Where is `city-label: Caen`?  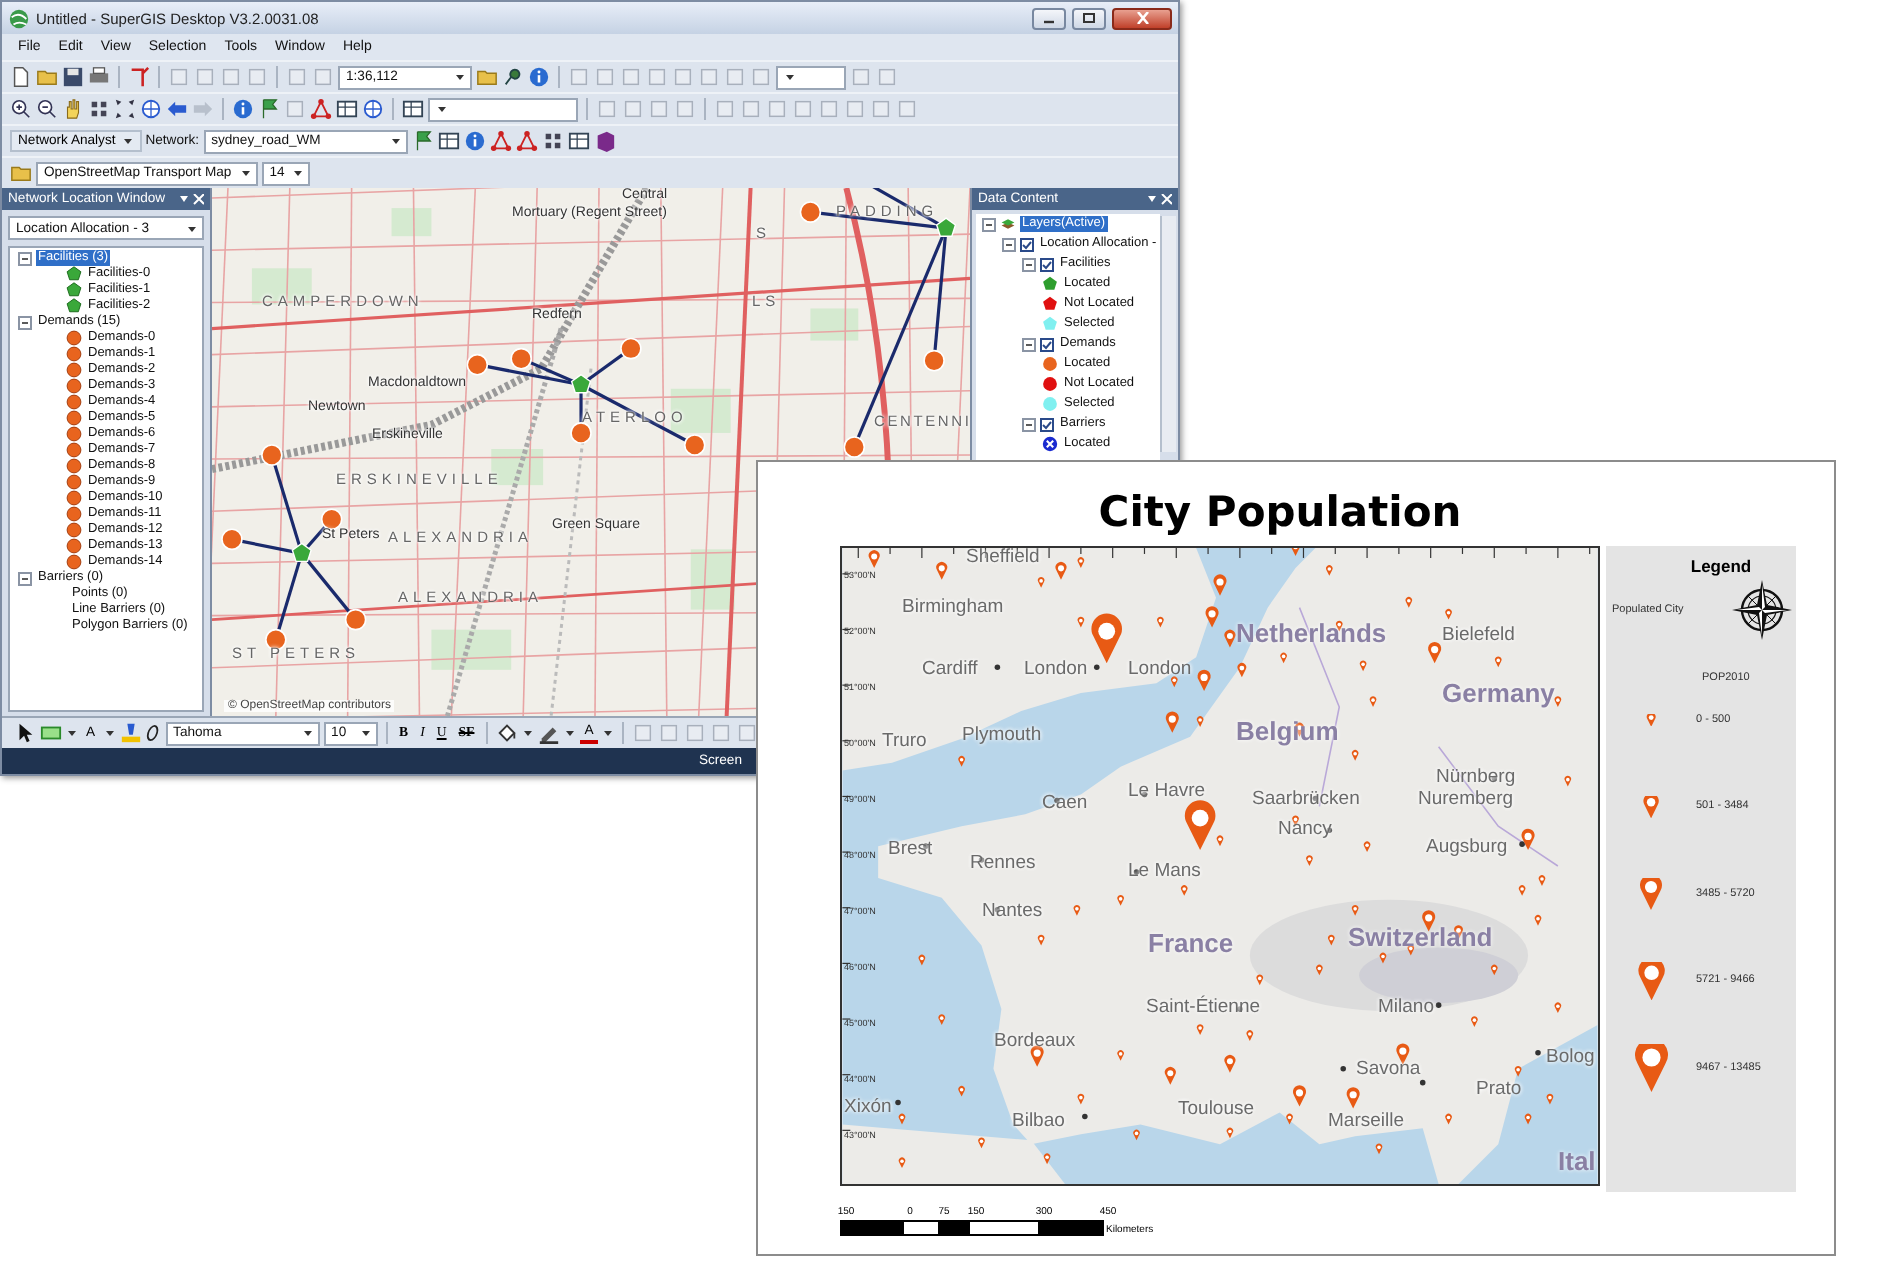
city-label: Caen is located at coordinates (1065, 803).